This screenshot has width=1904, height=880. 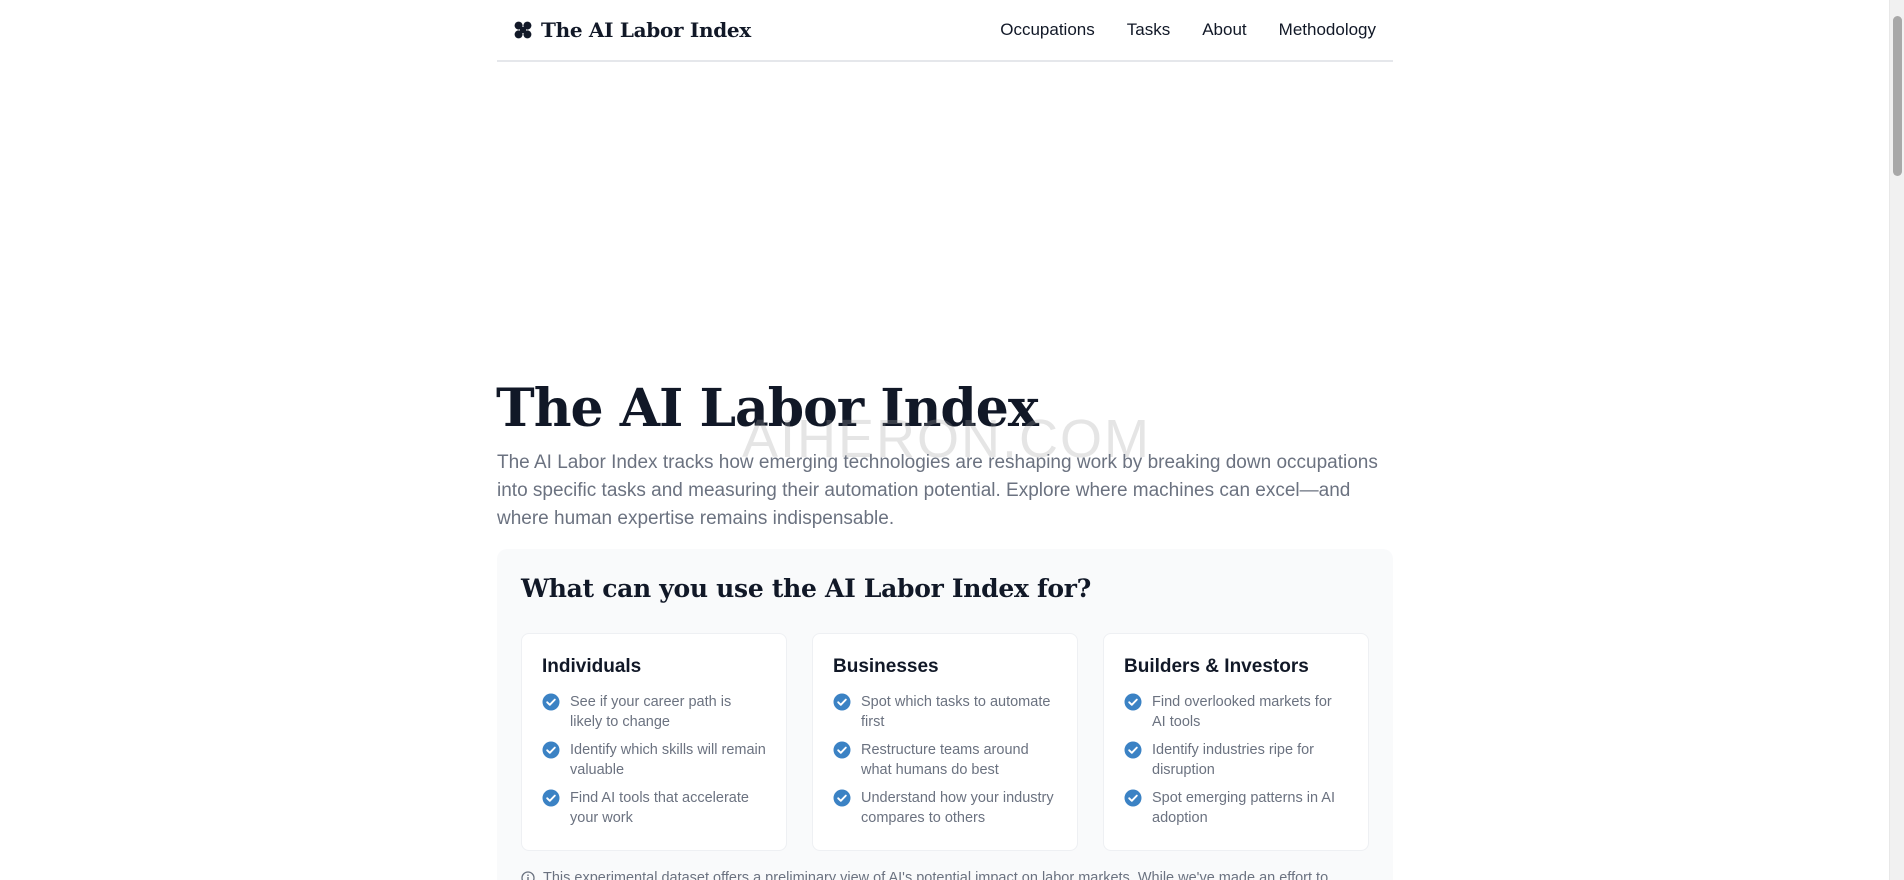 What do you see at coordinates (1233, 760) in the screenshot?
I see `list-item-text: Identify industries ripe for disruption` at bounding box center [1233, 760].